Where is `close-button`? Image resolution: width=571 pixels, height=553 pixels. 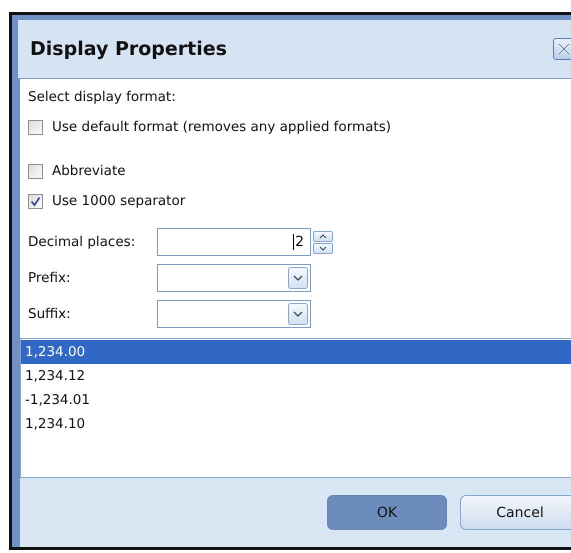 close-button is located at coordinates (562, 49).